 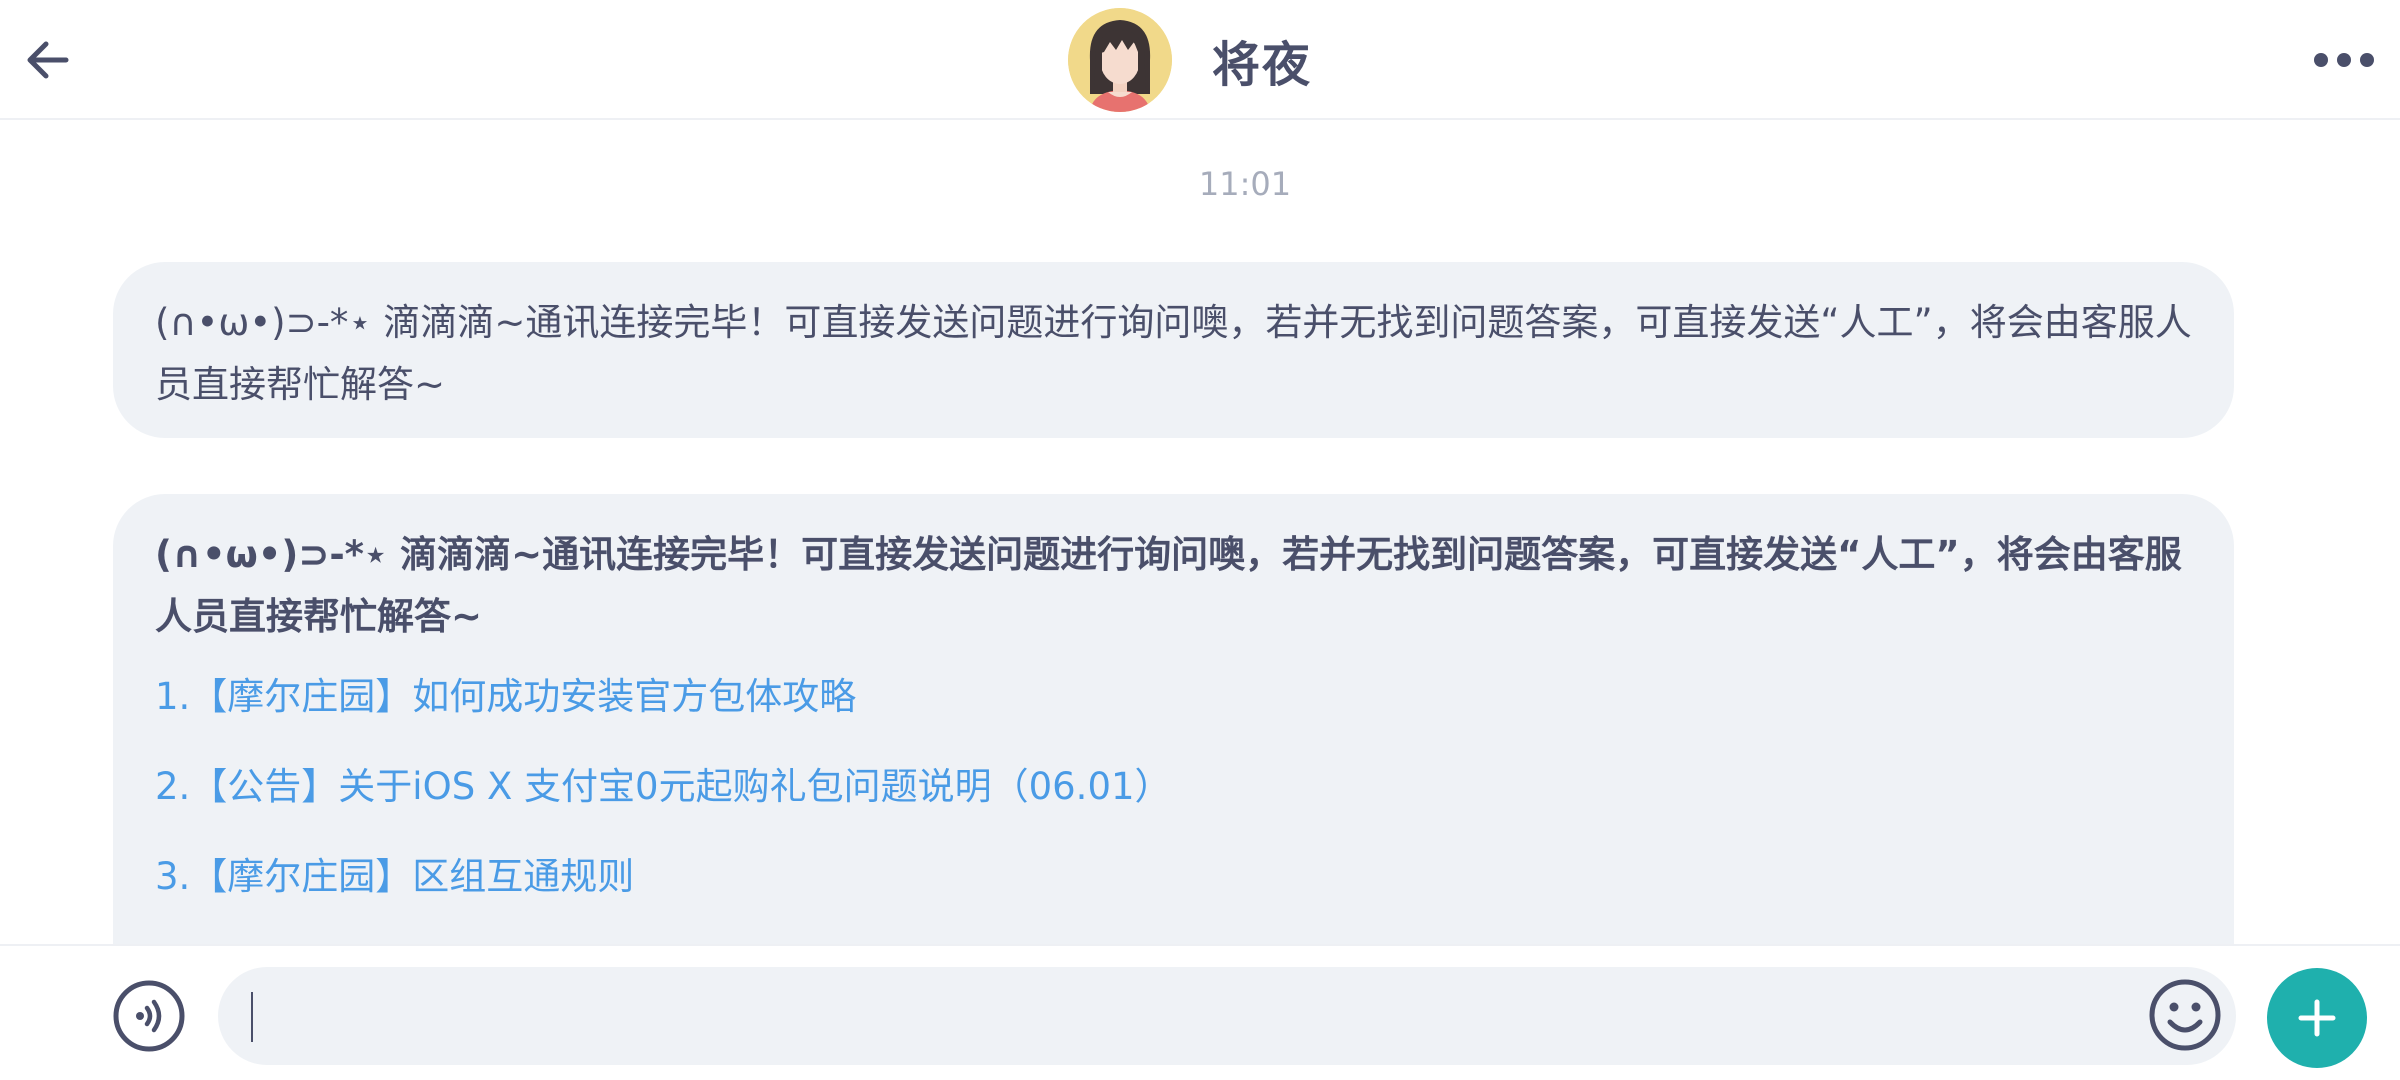 I want to click on voice-button, so click(x=149, y=1016).